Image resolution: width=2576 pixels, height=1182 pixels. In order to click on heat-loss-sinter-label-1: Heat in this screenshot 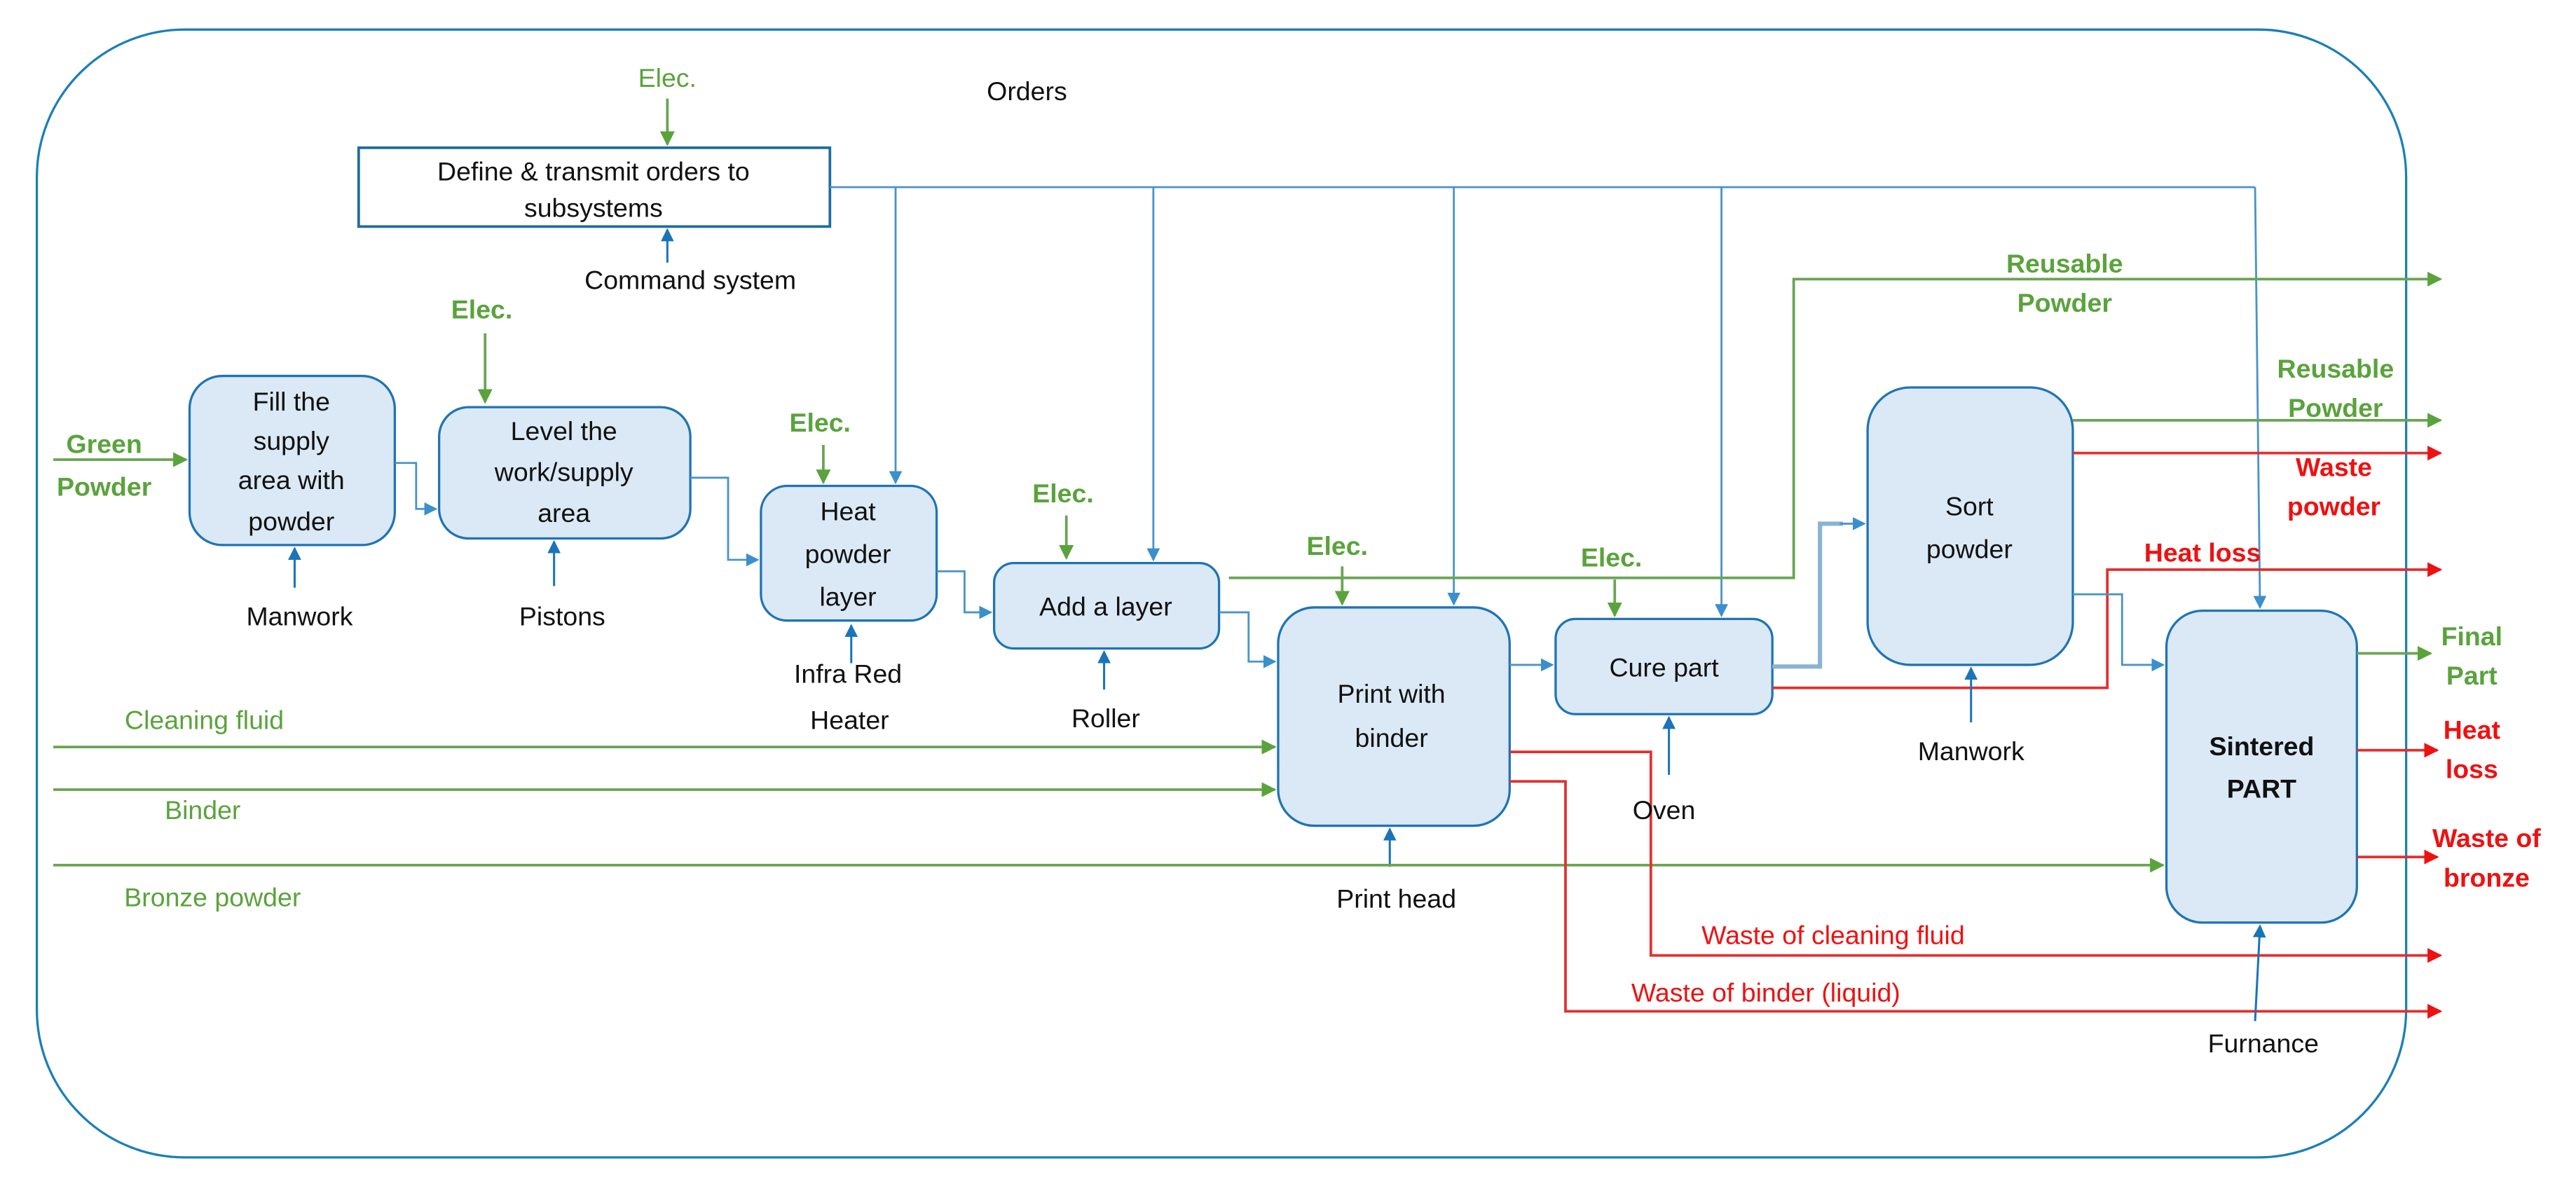, I will do `click(2472, 729)`.